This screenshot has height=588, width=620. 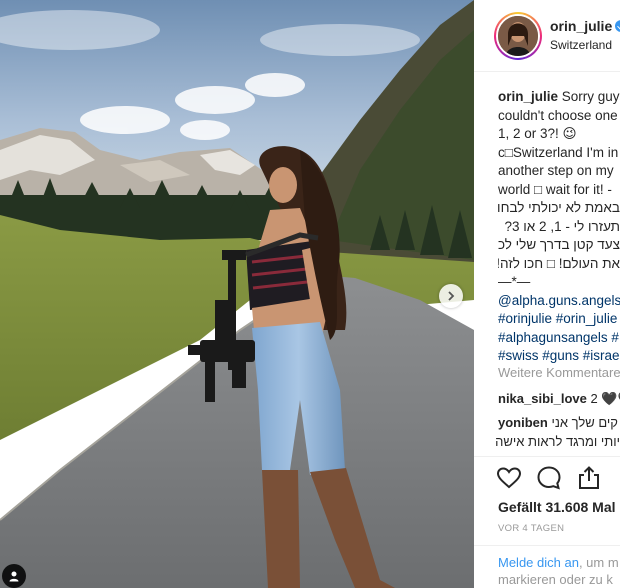 What do you see at coordinates (509, 478) in the screenshot?
I see `heart-icon` at bounding box center [509, 478].